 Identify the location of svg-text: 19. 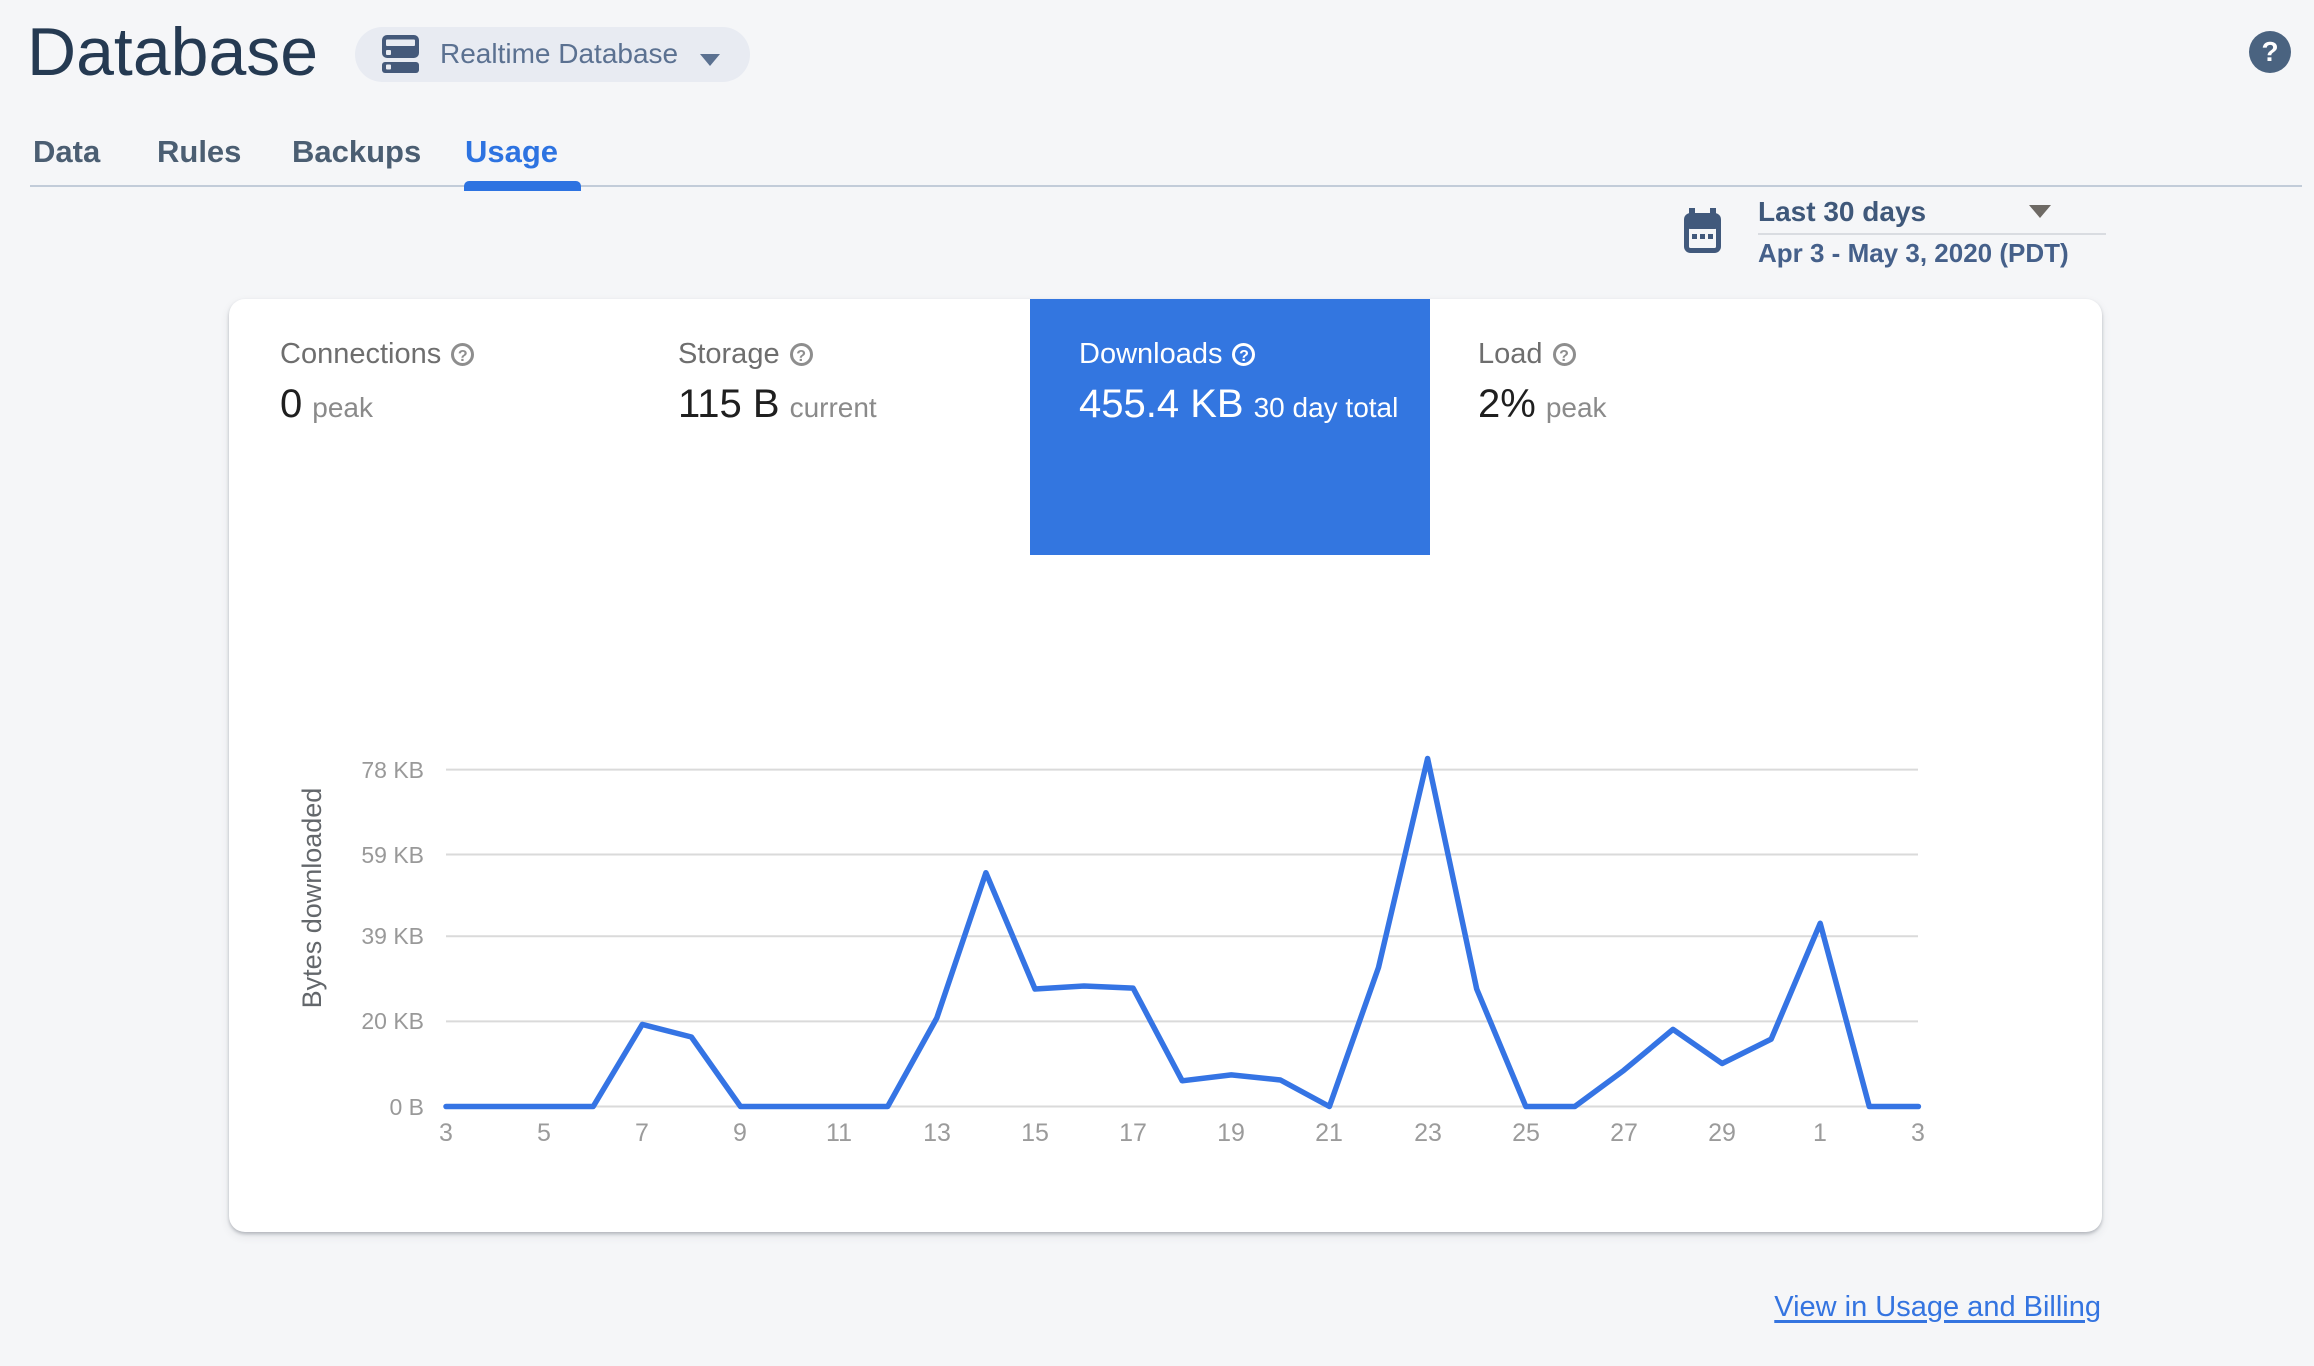
(1231, 1133).